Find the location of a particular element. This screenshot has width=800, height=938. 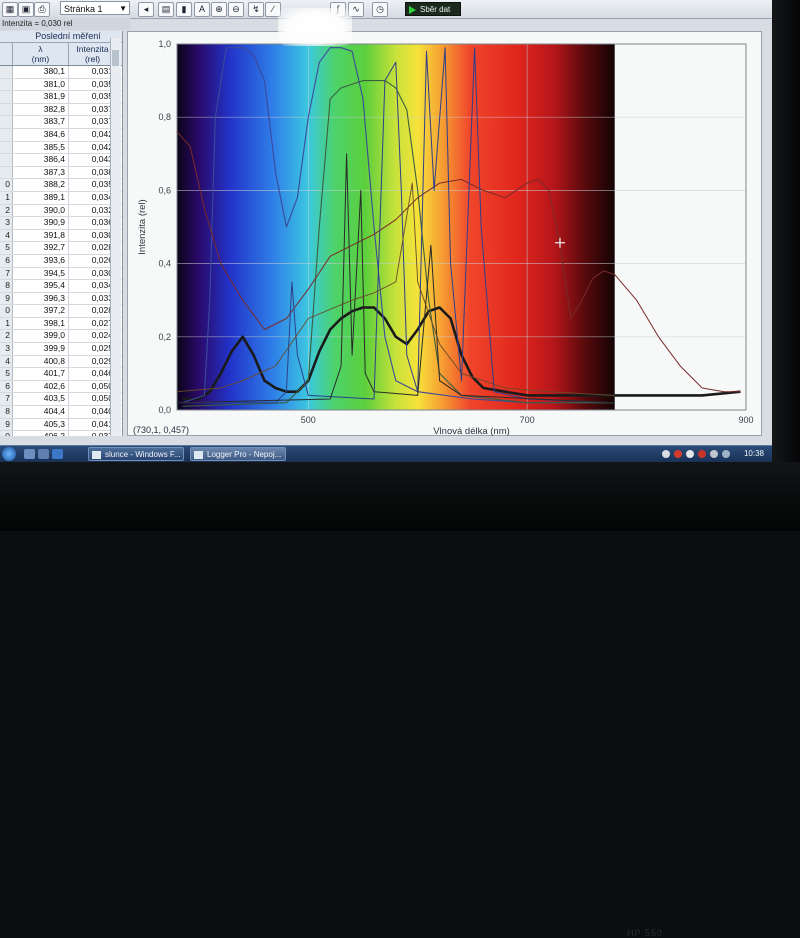

table-row: 0406,20,037 is located at coordinates (61, 433).